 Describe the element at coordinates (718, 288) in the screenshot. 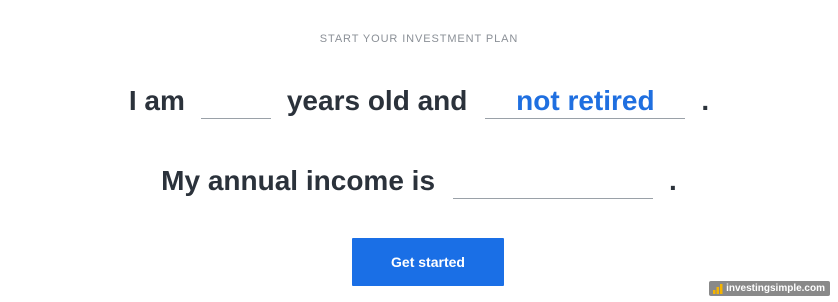

I see `bar-chart-icon` at that location.